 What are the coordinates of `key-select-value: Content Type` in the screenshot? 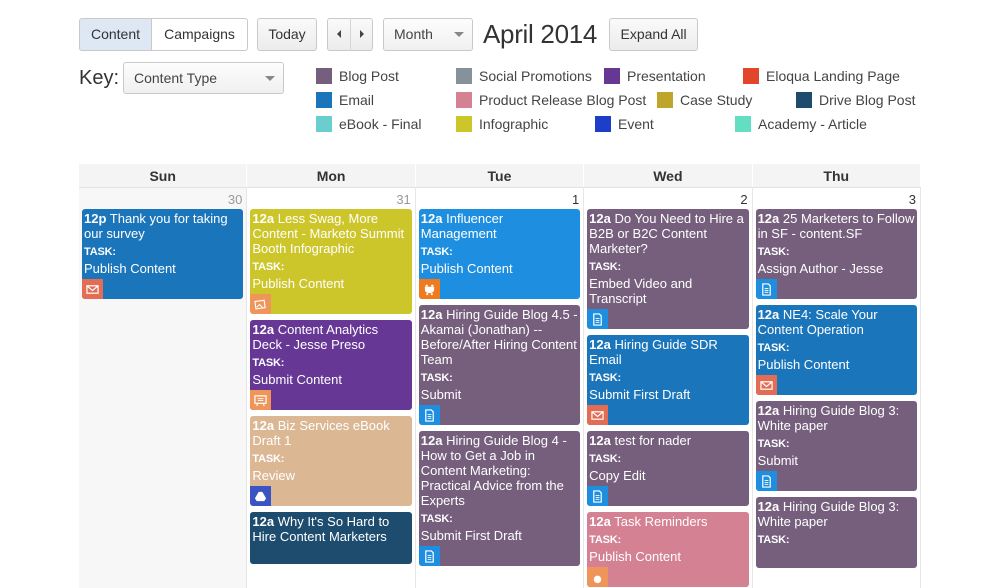 It's located at (176, 78).